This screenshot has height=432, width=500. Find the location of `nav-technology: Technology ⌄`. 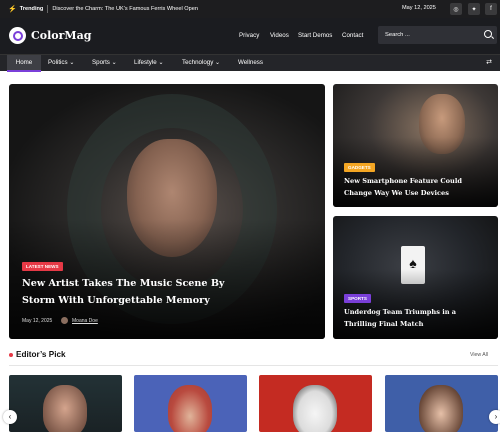

nav-technology: Technology ⌄ is located at coordinates (201, 62).